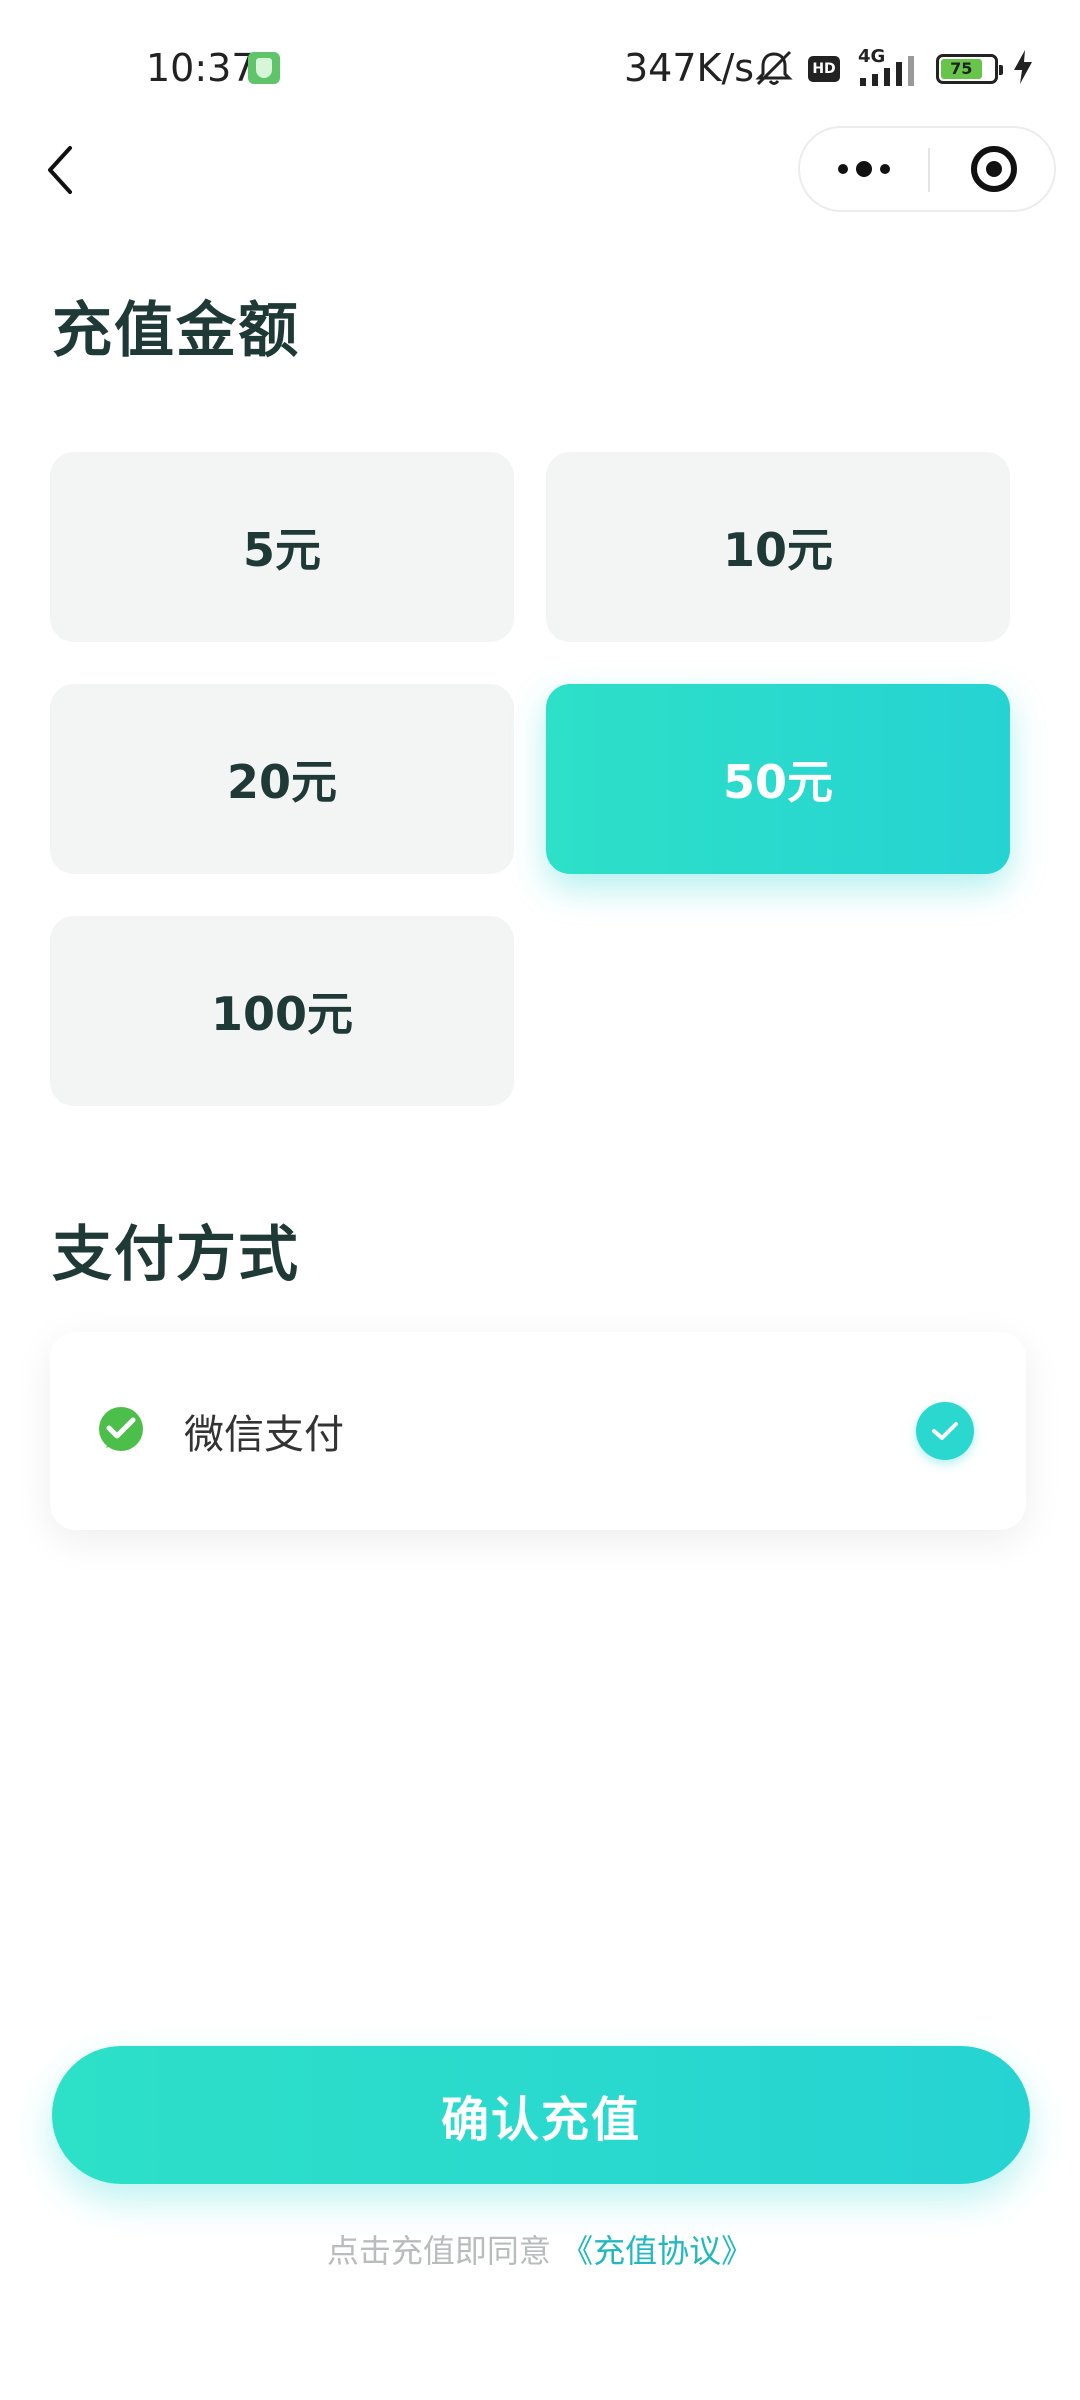 The image size is (1080, 2400). I want to click on check-icon, so click(945, 1431).